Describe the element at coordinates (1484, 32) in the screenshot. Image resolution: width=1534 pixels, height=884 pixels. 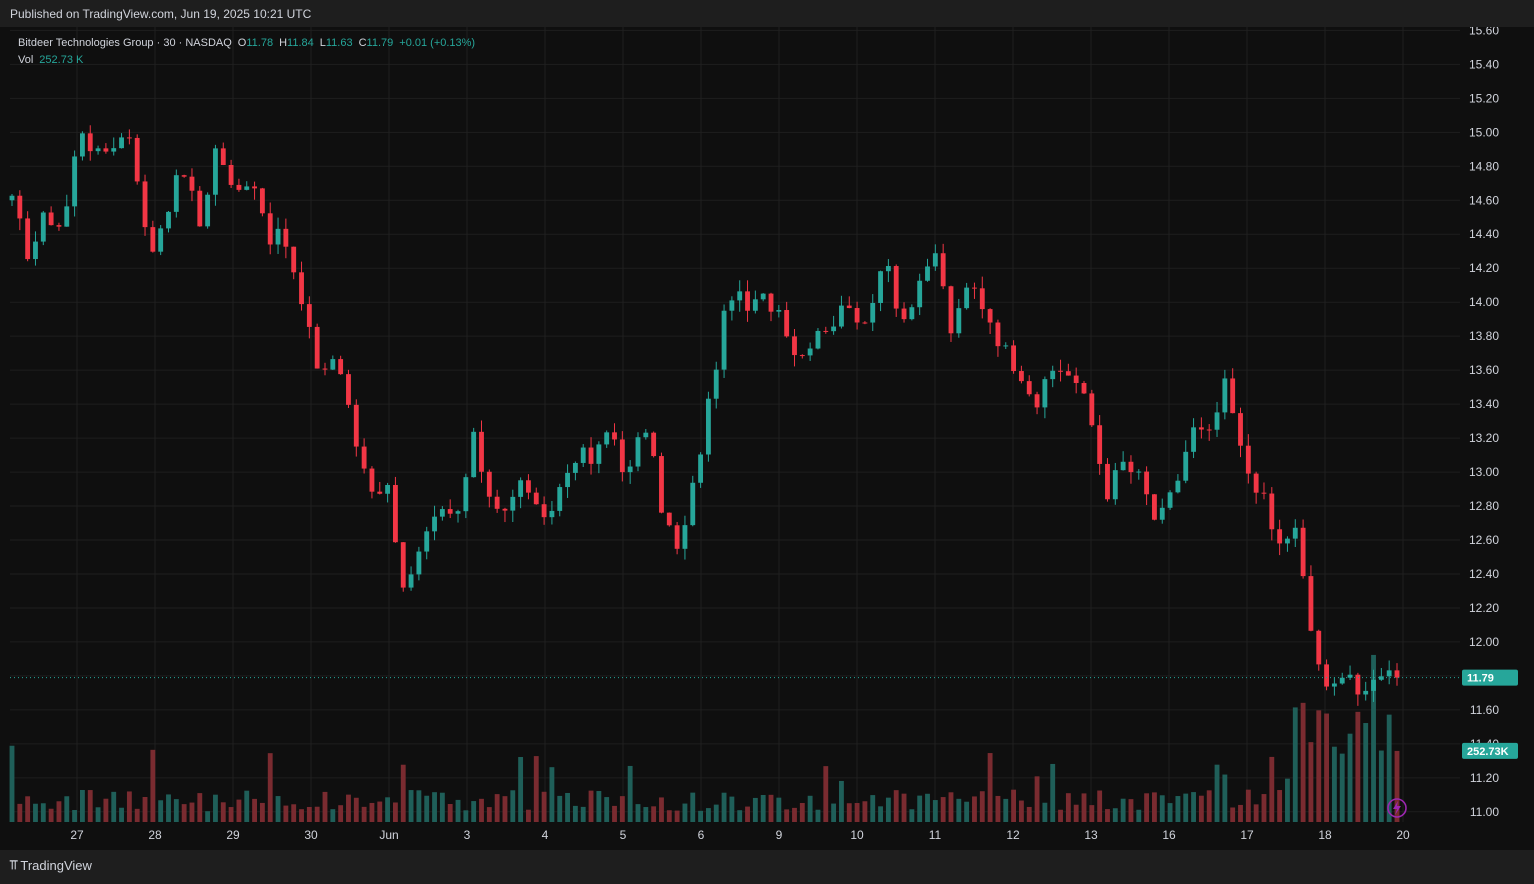
I see `y-tick-label: 15.60` at that location.